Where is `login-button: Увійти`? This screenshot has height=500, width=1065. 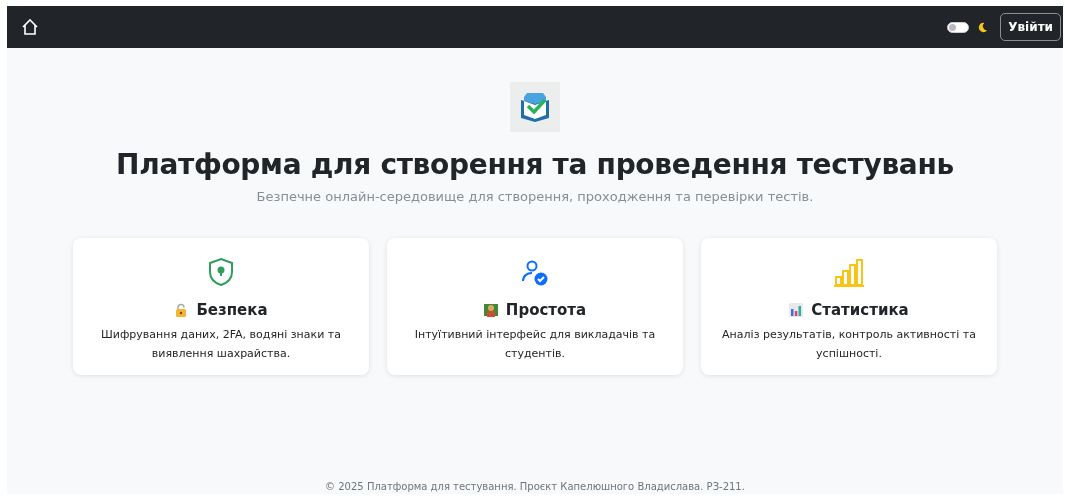 login-button: Увійти is located at coordinates (1030, 27).